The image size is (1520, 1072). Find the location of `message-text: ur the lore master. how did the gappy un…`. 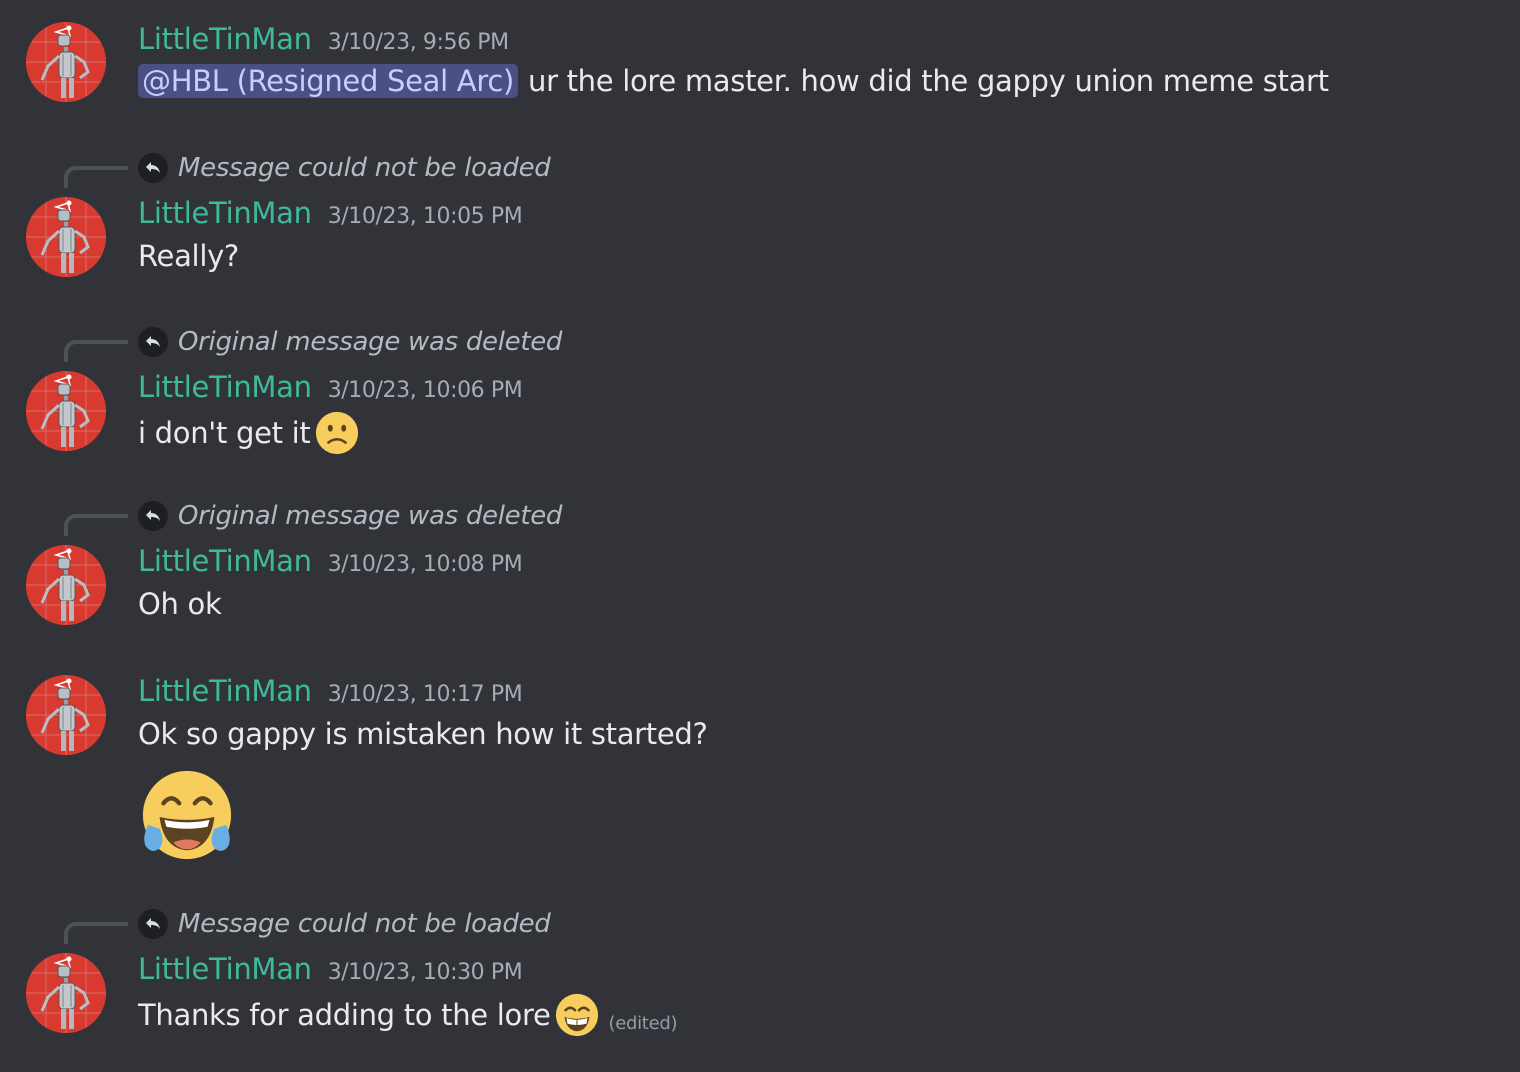

message-text: ur the lore master. how did the gappy un… is located at coordinates (928, 81).